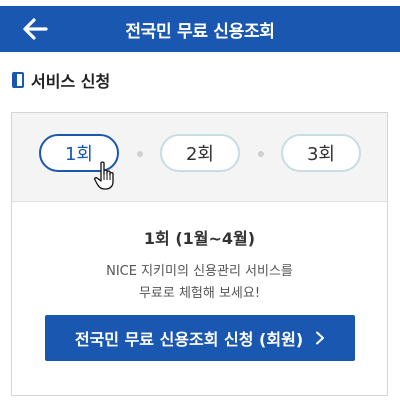  Describe the element at coordinates (189, 339) in the screenshot. I see `apply-button-label: 전국민 무료 신용조회 신청 (회원)` at that location.